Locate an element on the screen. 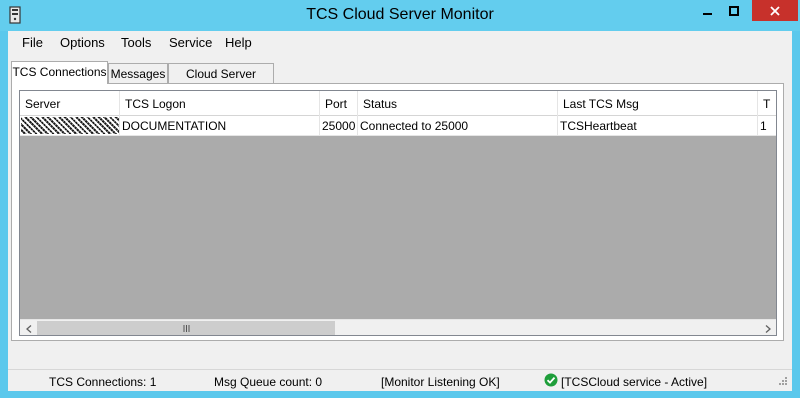 This screenshot has width=800, height=398. cell-port: 25000 is located at coordinates (339, 125).